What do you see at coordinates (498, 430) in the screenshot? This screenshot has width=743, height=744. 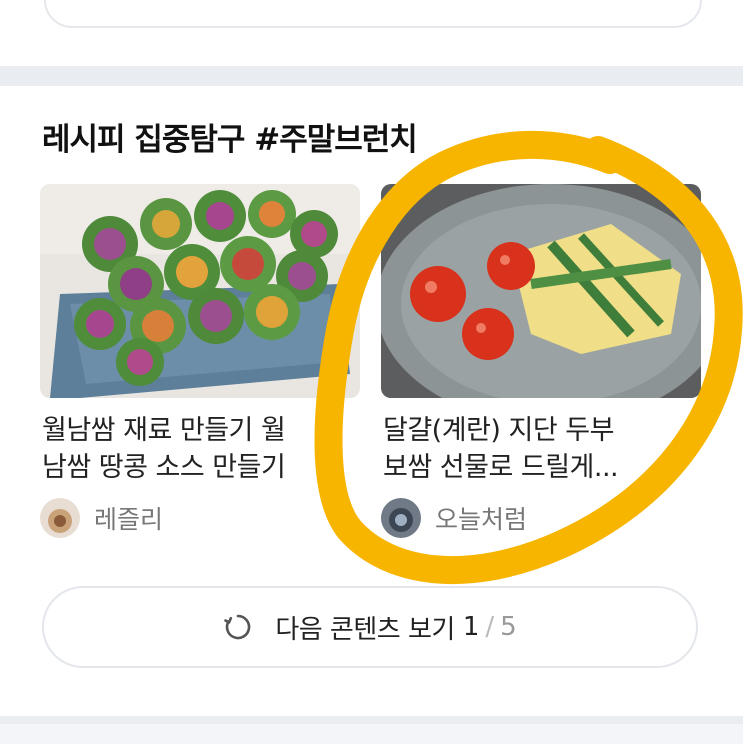 I see `recipe-card-title-line1: 달걀(계란) 지단 두부` at bounding box center [498, 430].